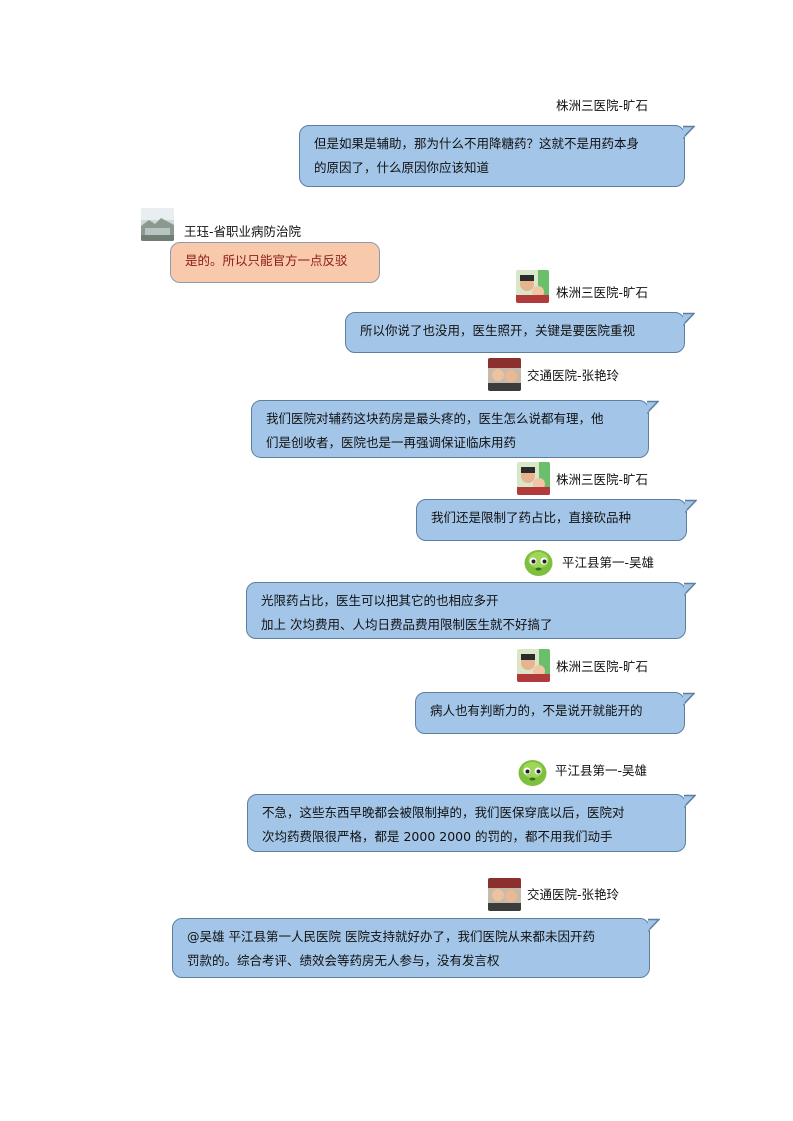 The height and width of the screenshot is (1121, 793). What do you see at coordinates (536, 710) in the screenshot?
I see `message-text-line: 病人也有判断力的，不是说开就能开的` at bounding box center [536, 710].